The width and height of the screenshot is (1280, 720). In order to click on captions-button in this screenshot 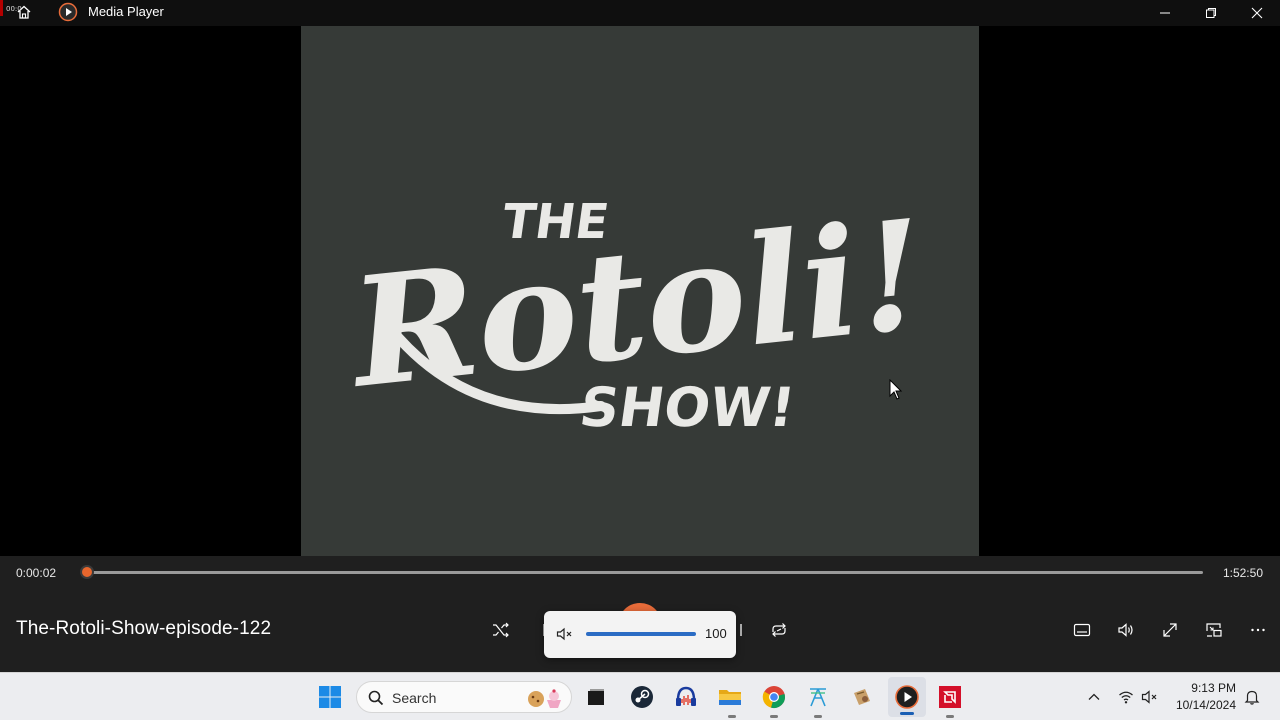, I will do `click(1082, 630)`.